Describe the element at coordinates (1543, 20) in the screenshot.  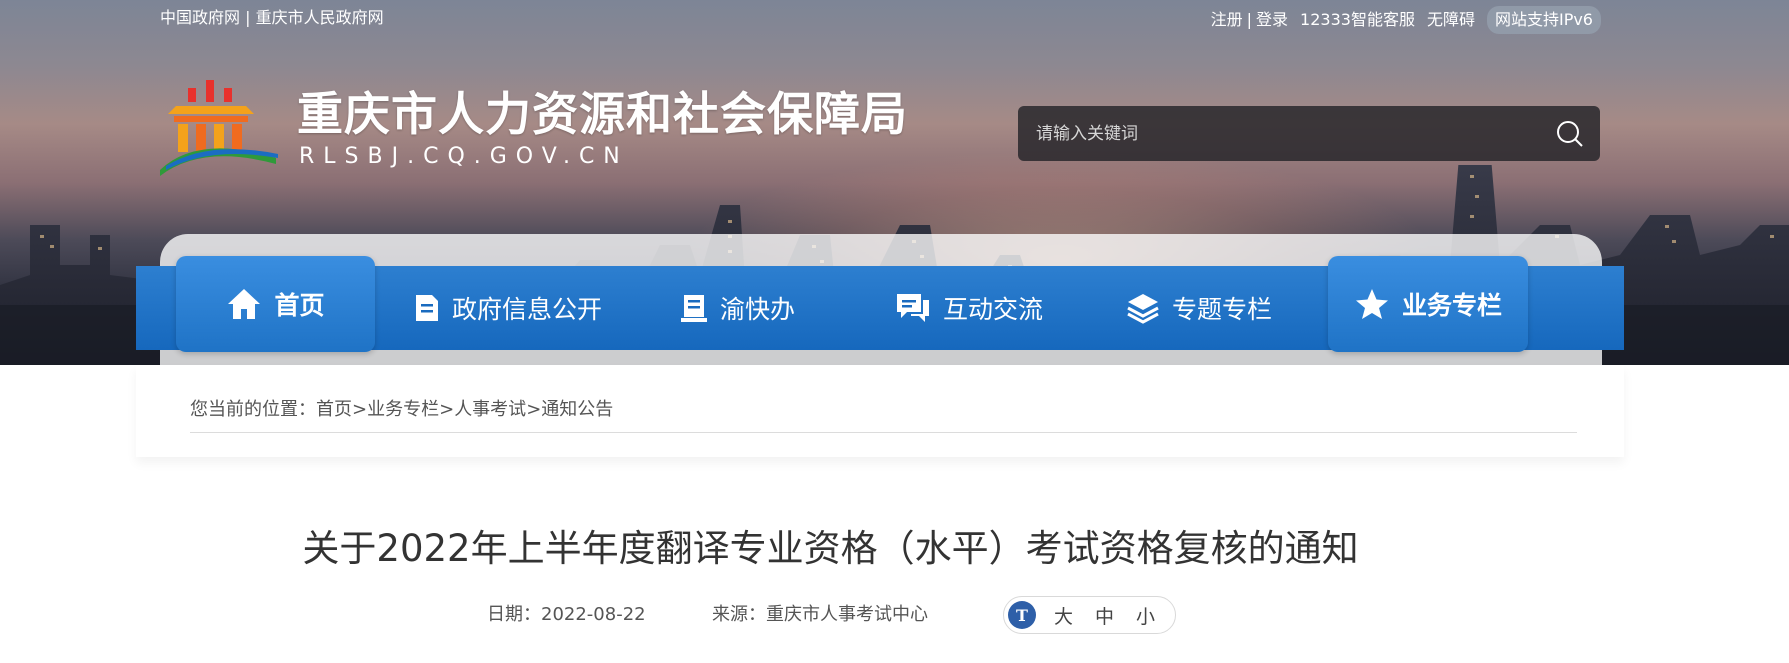
I see `ipv6-badge: 网站支持IPv6` at that location.